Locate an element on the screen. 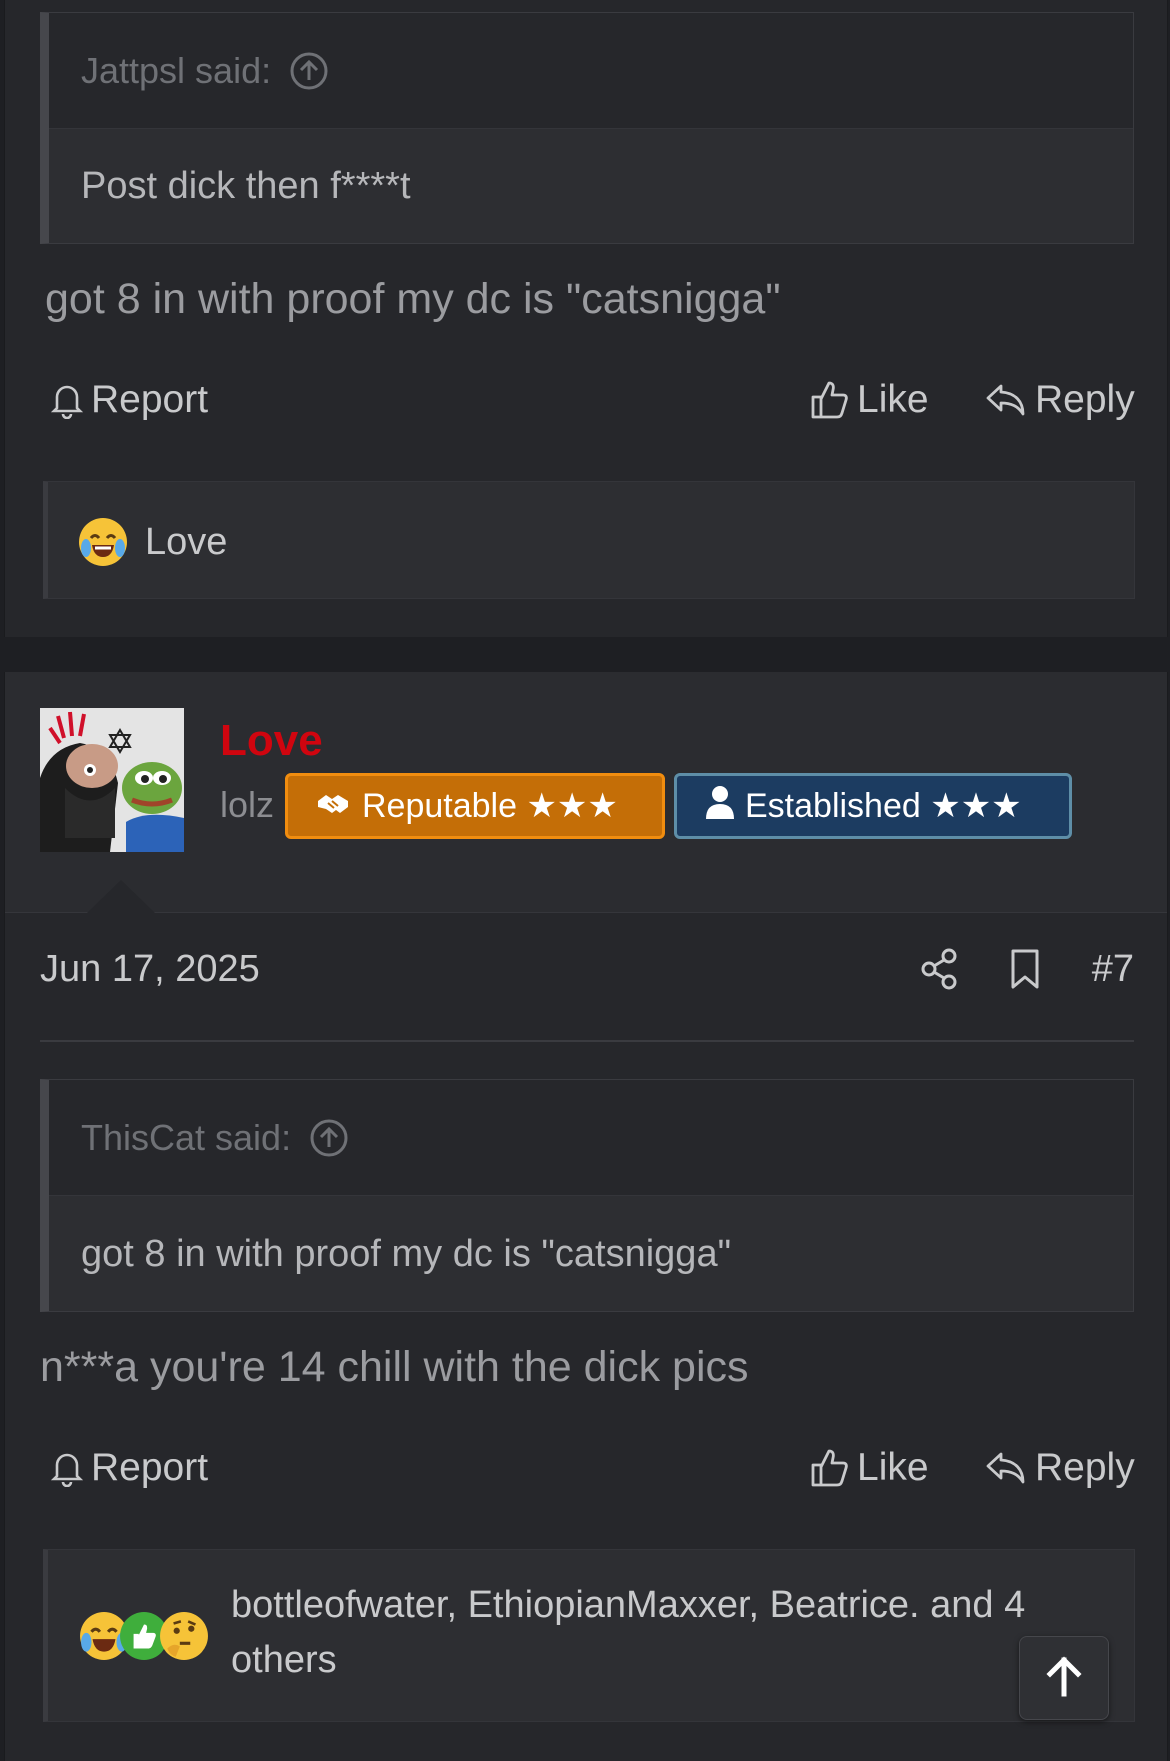 Image resolution: width=1170 pixels, height=1761 pixels. share-icon is located at coordinates (939, 974).